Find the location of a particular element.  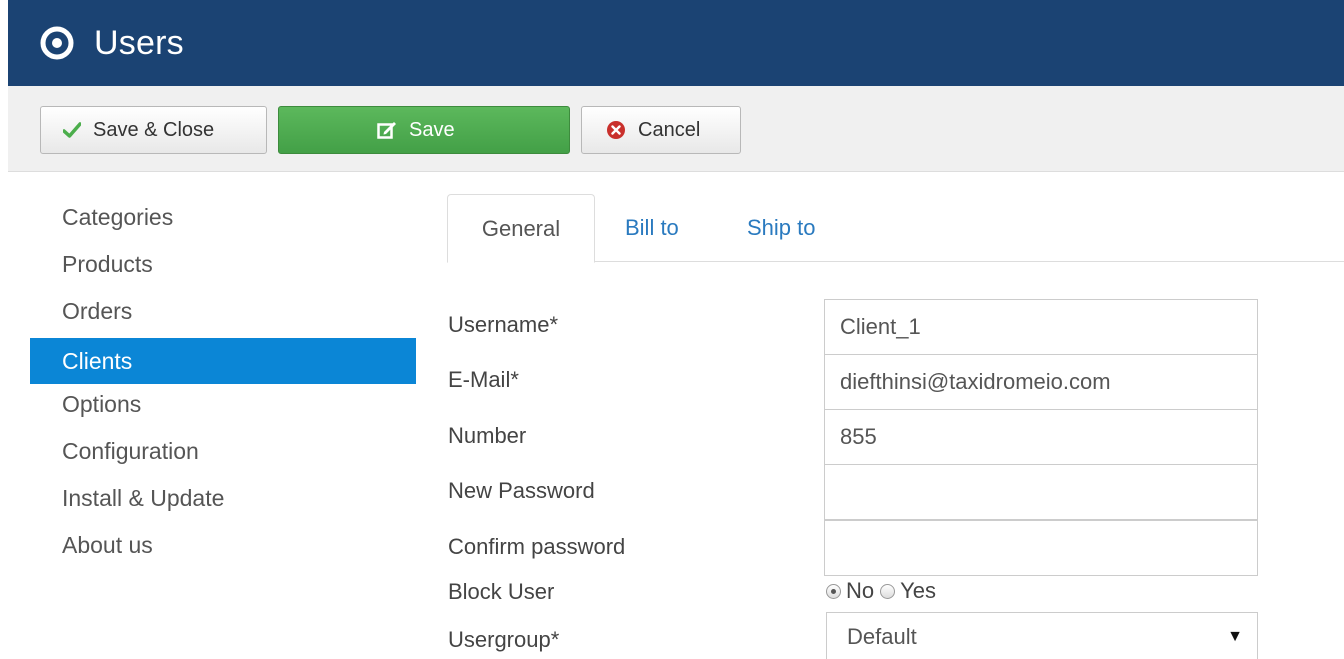

usergroup-label: Usergroup* is located at coordinates (504, 639).